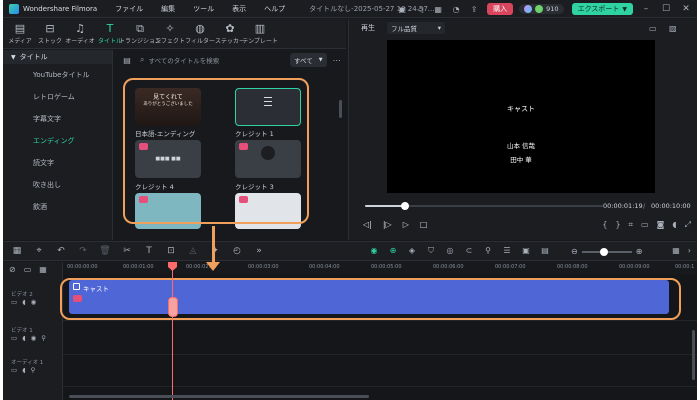  Describe the element at coordinates (200, 28) in the screenshot. I see `filter-icon: ◍` at that location.